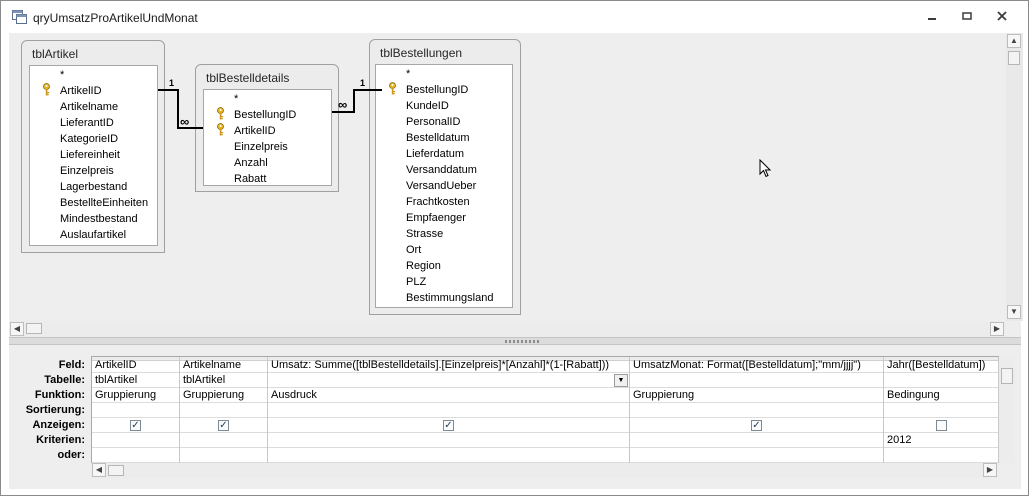  What do you see at coordinates (1014, 41) in the screenshot?
I see `scroll-up-icon: ▲` at bounding box center [1014, 41].